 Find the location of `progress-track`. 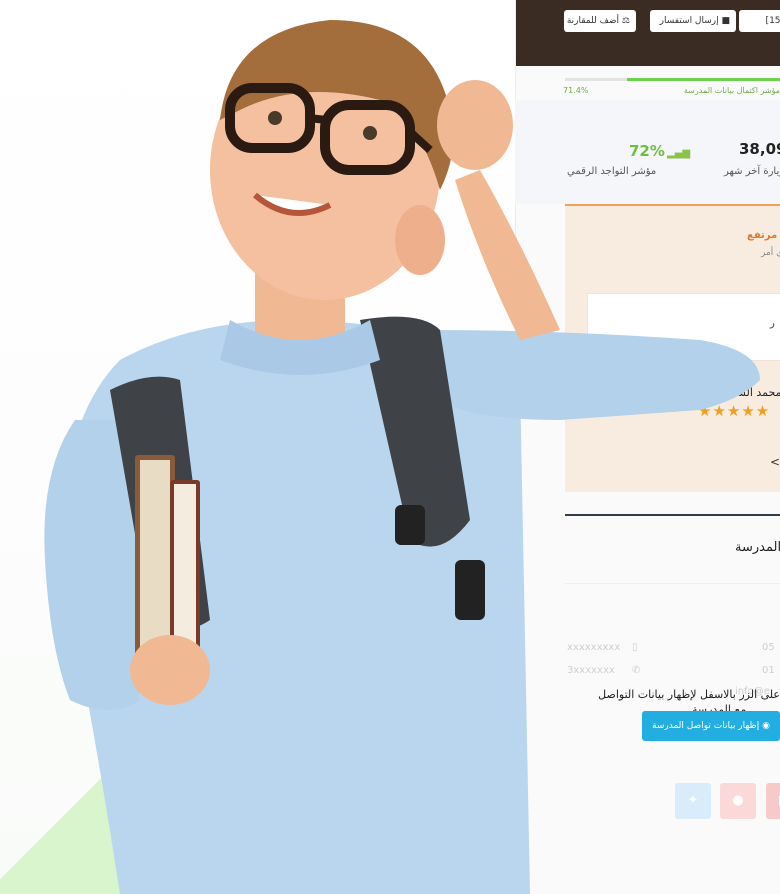

progress-track is located at coordinates (672, 79).